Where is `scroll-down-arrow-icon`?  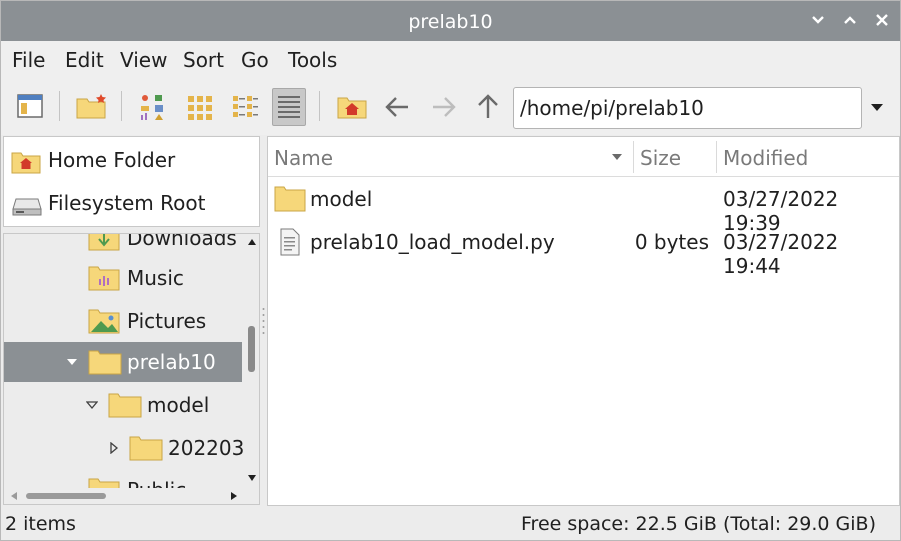
scroll-down-arrow-icon is located at coordinates (252, 478).